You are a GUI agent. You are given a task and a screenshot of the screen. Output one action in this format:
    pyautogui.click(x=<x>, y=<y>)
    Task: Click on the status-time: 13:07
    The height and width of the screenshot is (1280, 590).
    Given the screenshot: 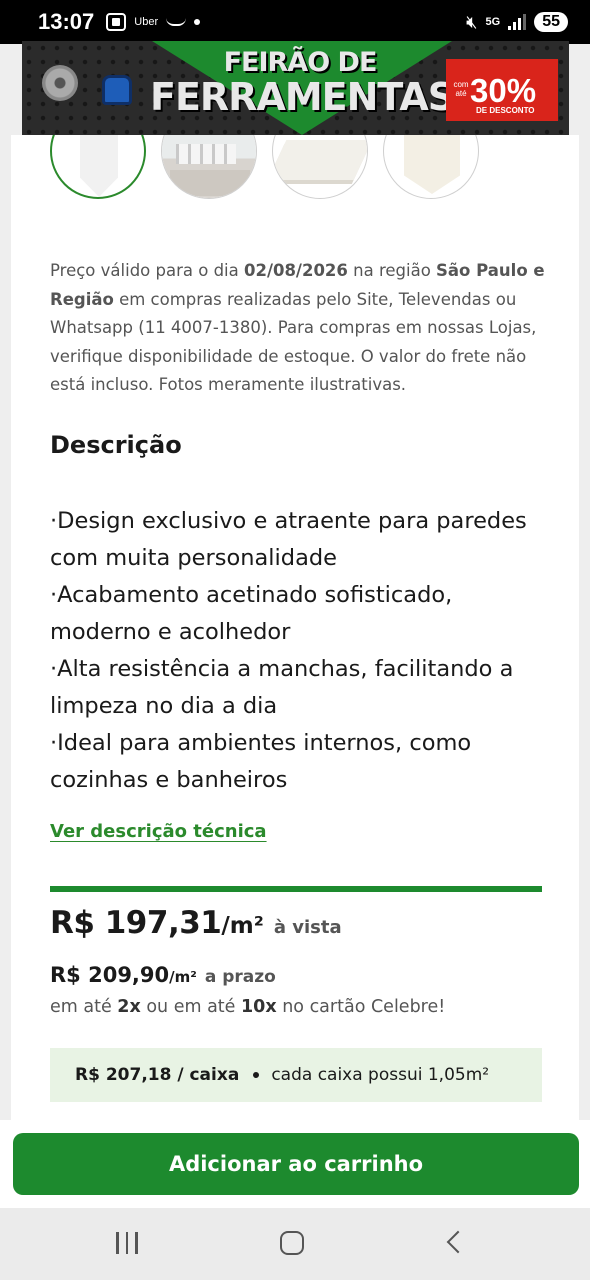 What is the action you would take?
    pyautogui.click(x=66, y=21)
    